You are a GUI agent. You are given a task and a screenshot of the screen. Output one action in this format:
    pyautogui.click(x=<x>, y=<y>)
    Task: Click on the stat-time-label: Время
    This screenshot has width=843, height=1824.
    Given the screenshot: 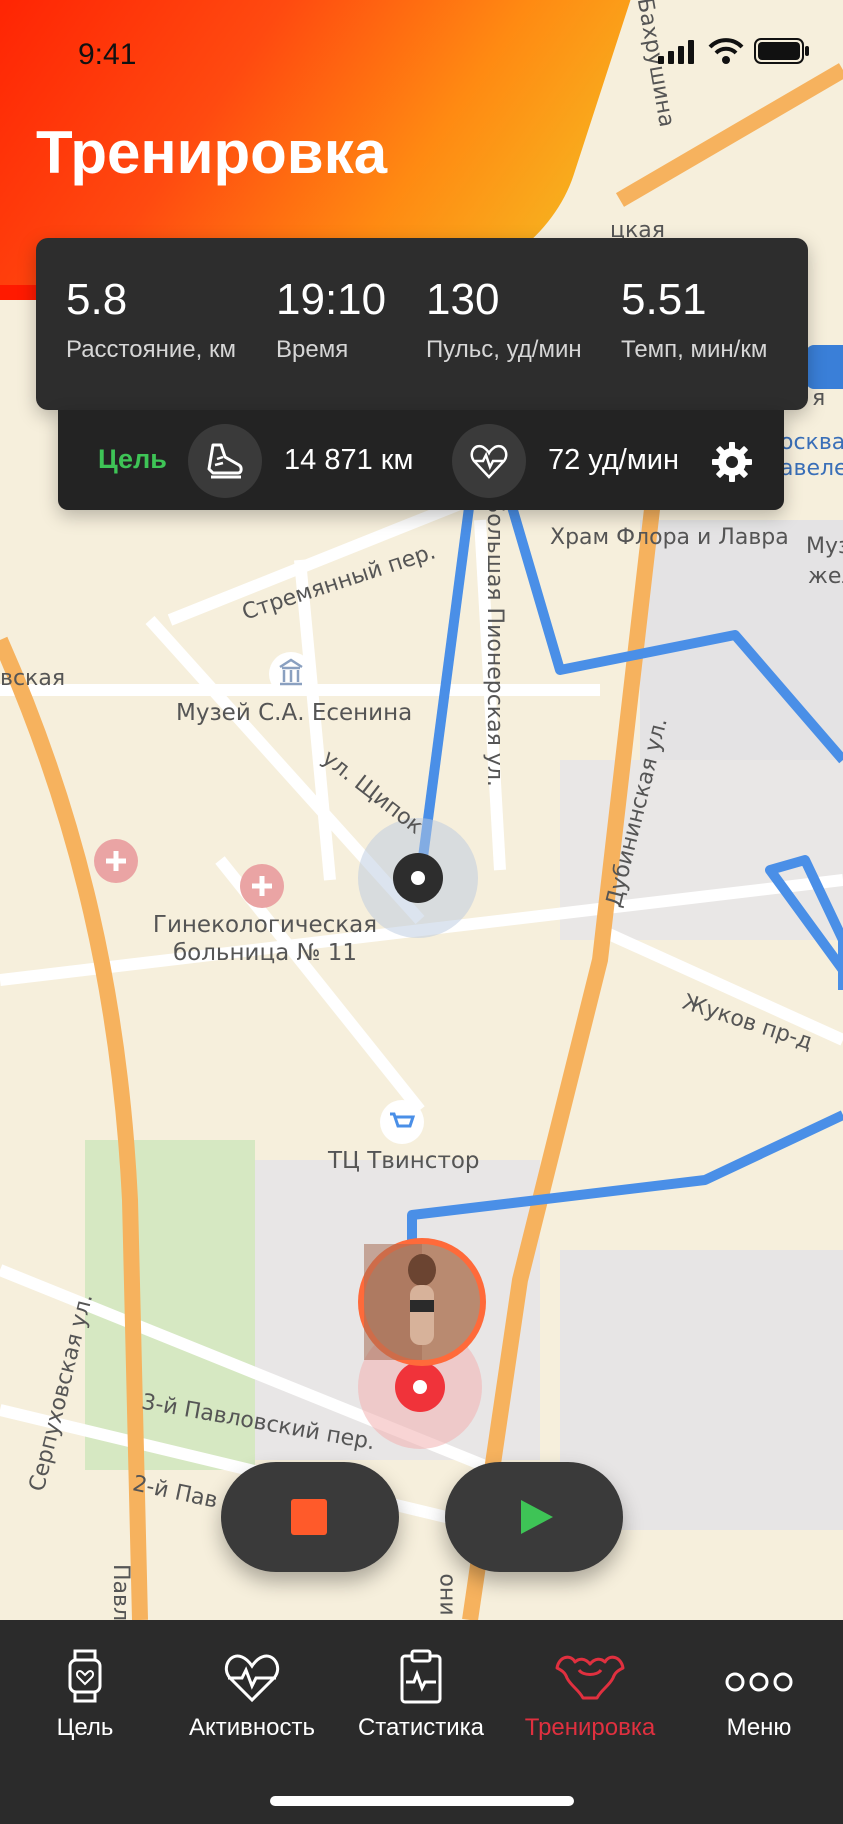 What is the action you would take?
    pyautogui.click(x=312, y=349)
    